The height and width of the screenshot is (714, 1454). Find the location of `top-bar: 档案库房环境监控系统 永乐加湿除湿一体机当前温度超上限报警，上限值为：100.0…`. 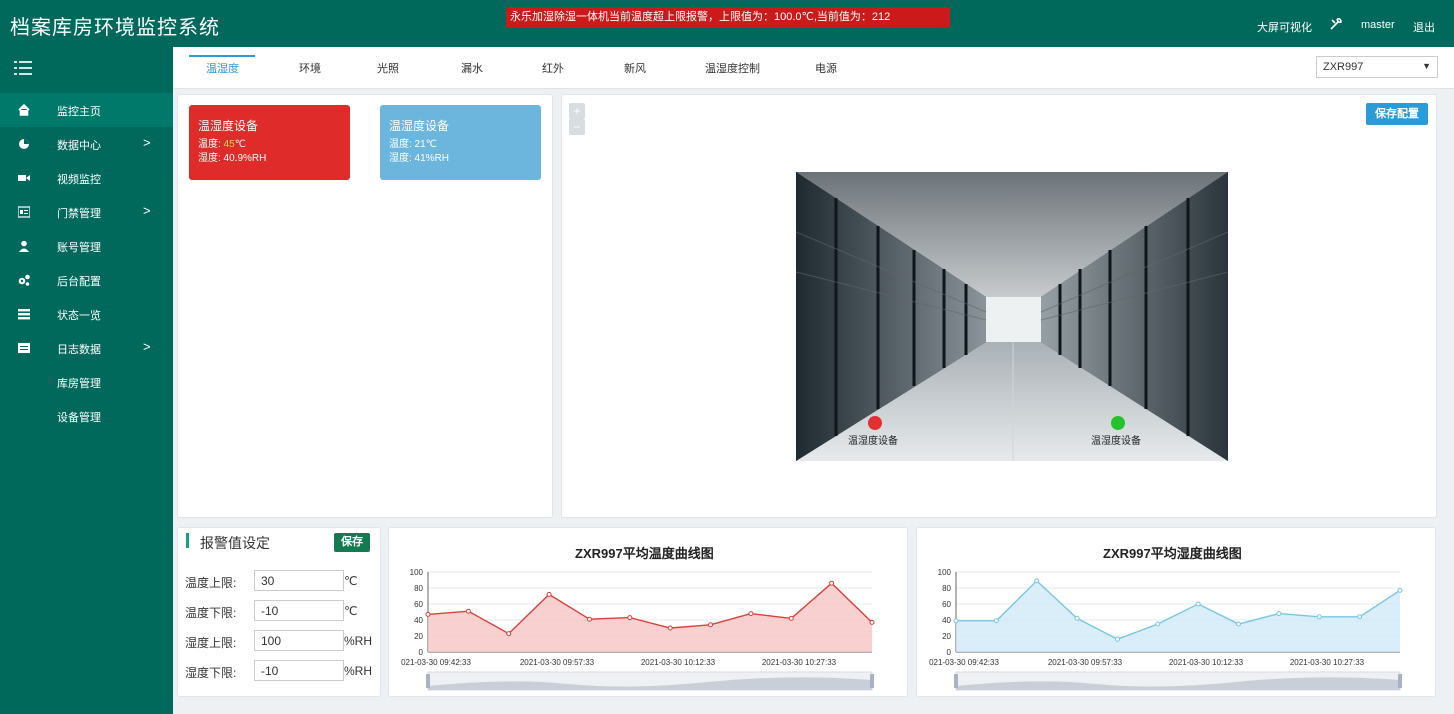

top-bar: 档案库房环境监控系统 永乐加湿除湿一体机当前温度超上限报警，上限值为：100.0… is located at coordinates (727, 23).